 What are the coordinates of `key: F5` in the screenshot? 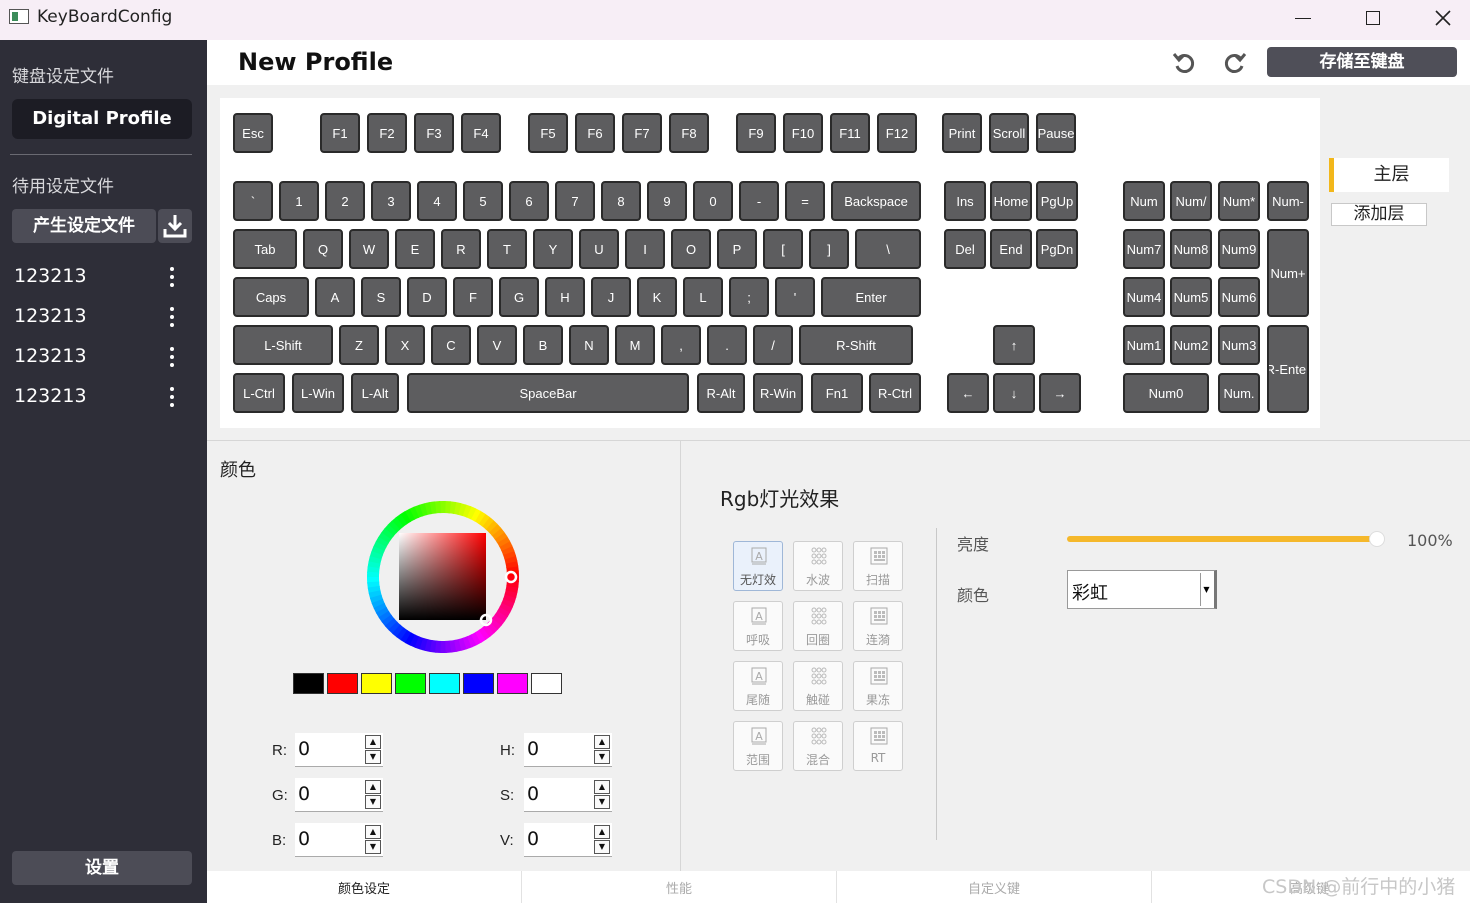 It's located at (548, 133).